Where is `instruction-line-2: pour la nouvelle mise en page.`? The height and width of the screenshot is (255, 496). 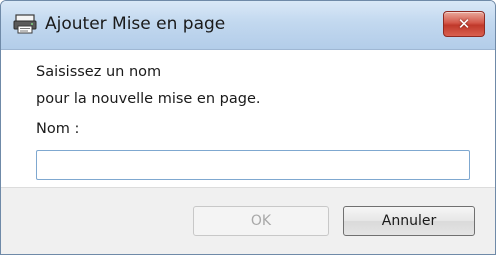
instruction-line-2: pour la nouvelle mise en page. is located at coordinates (148, 99).